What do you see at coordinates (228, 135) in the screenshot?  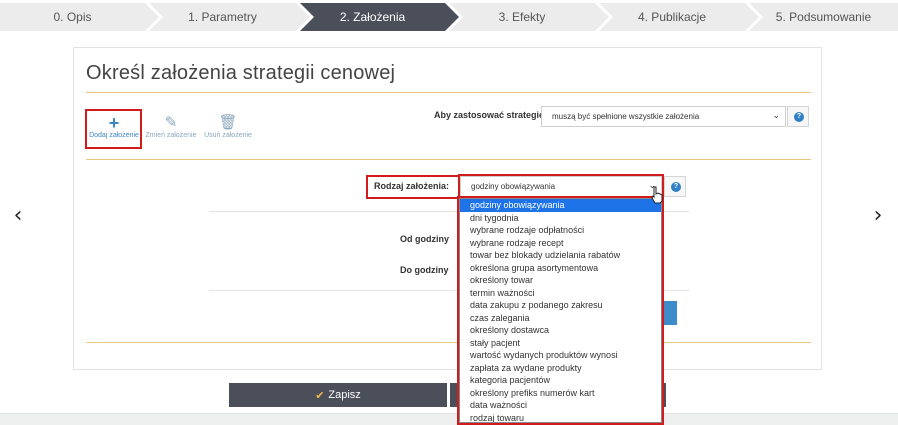 I see `delete-assumption-label: Usuń założenie` at bounding box center [228, 135].